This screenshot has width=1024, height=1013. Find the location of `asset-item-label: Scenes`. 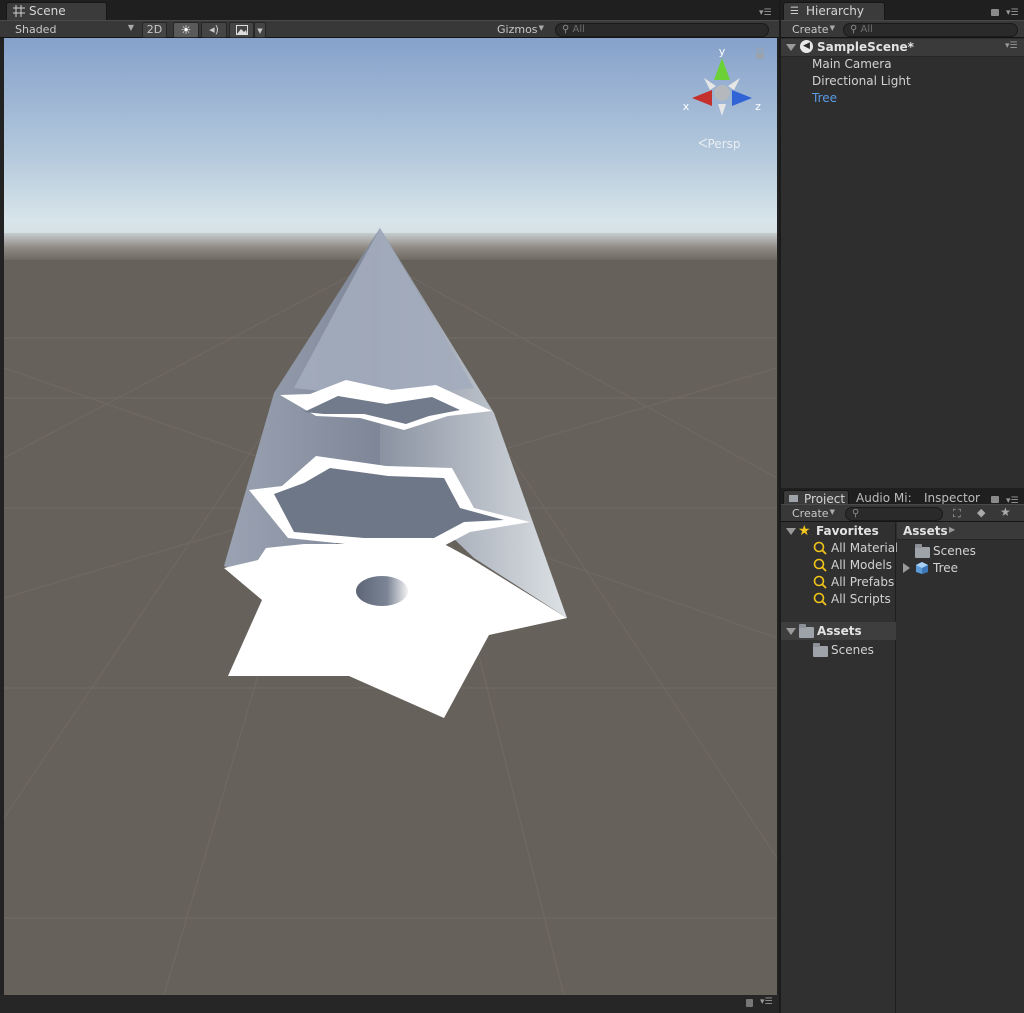

asset-item-label: Scenes is located at coordinates (954, 551).